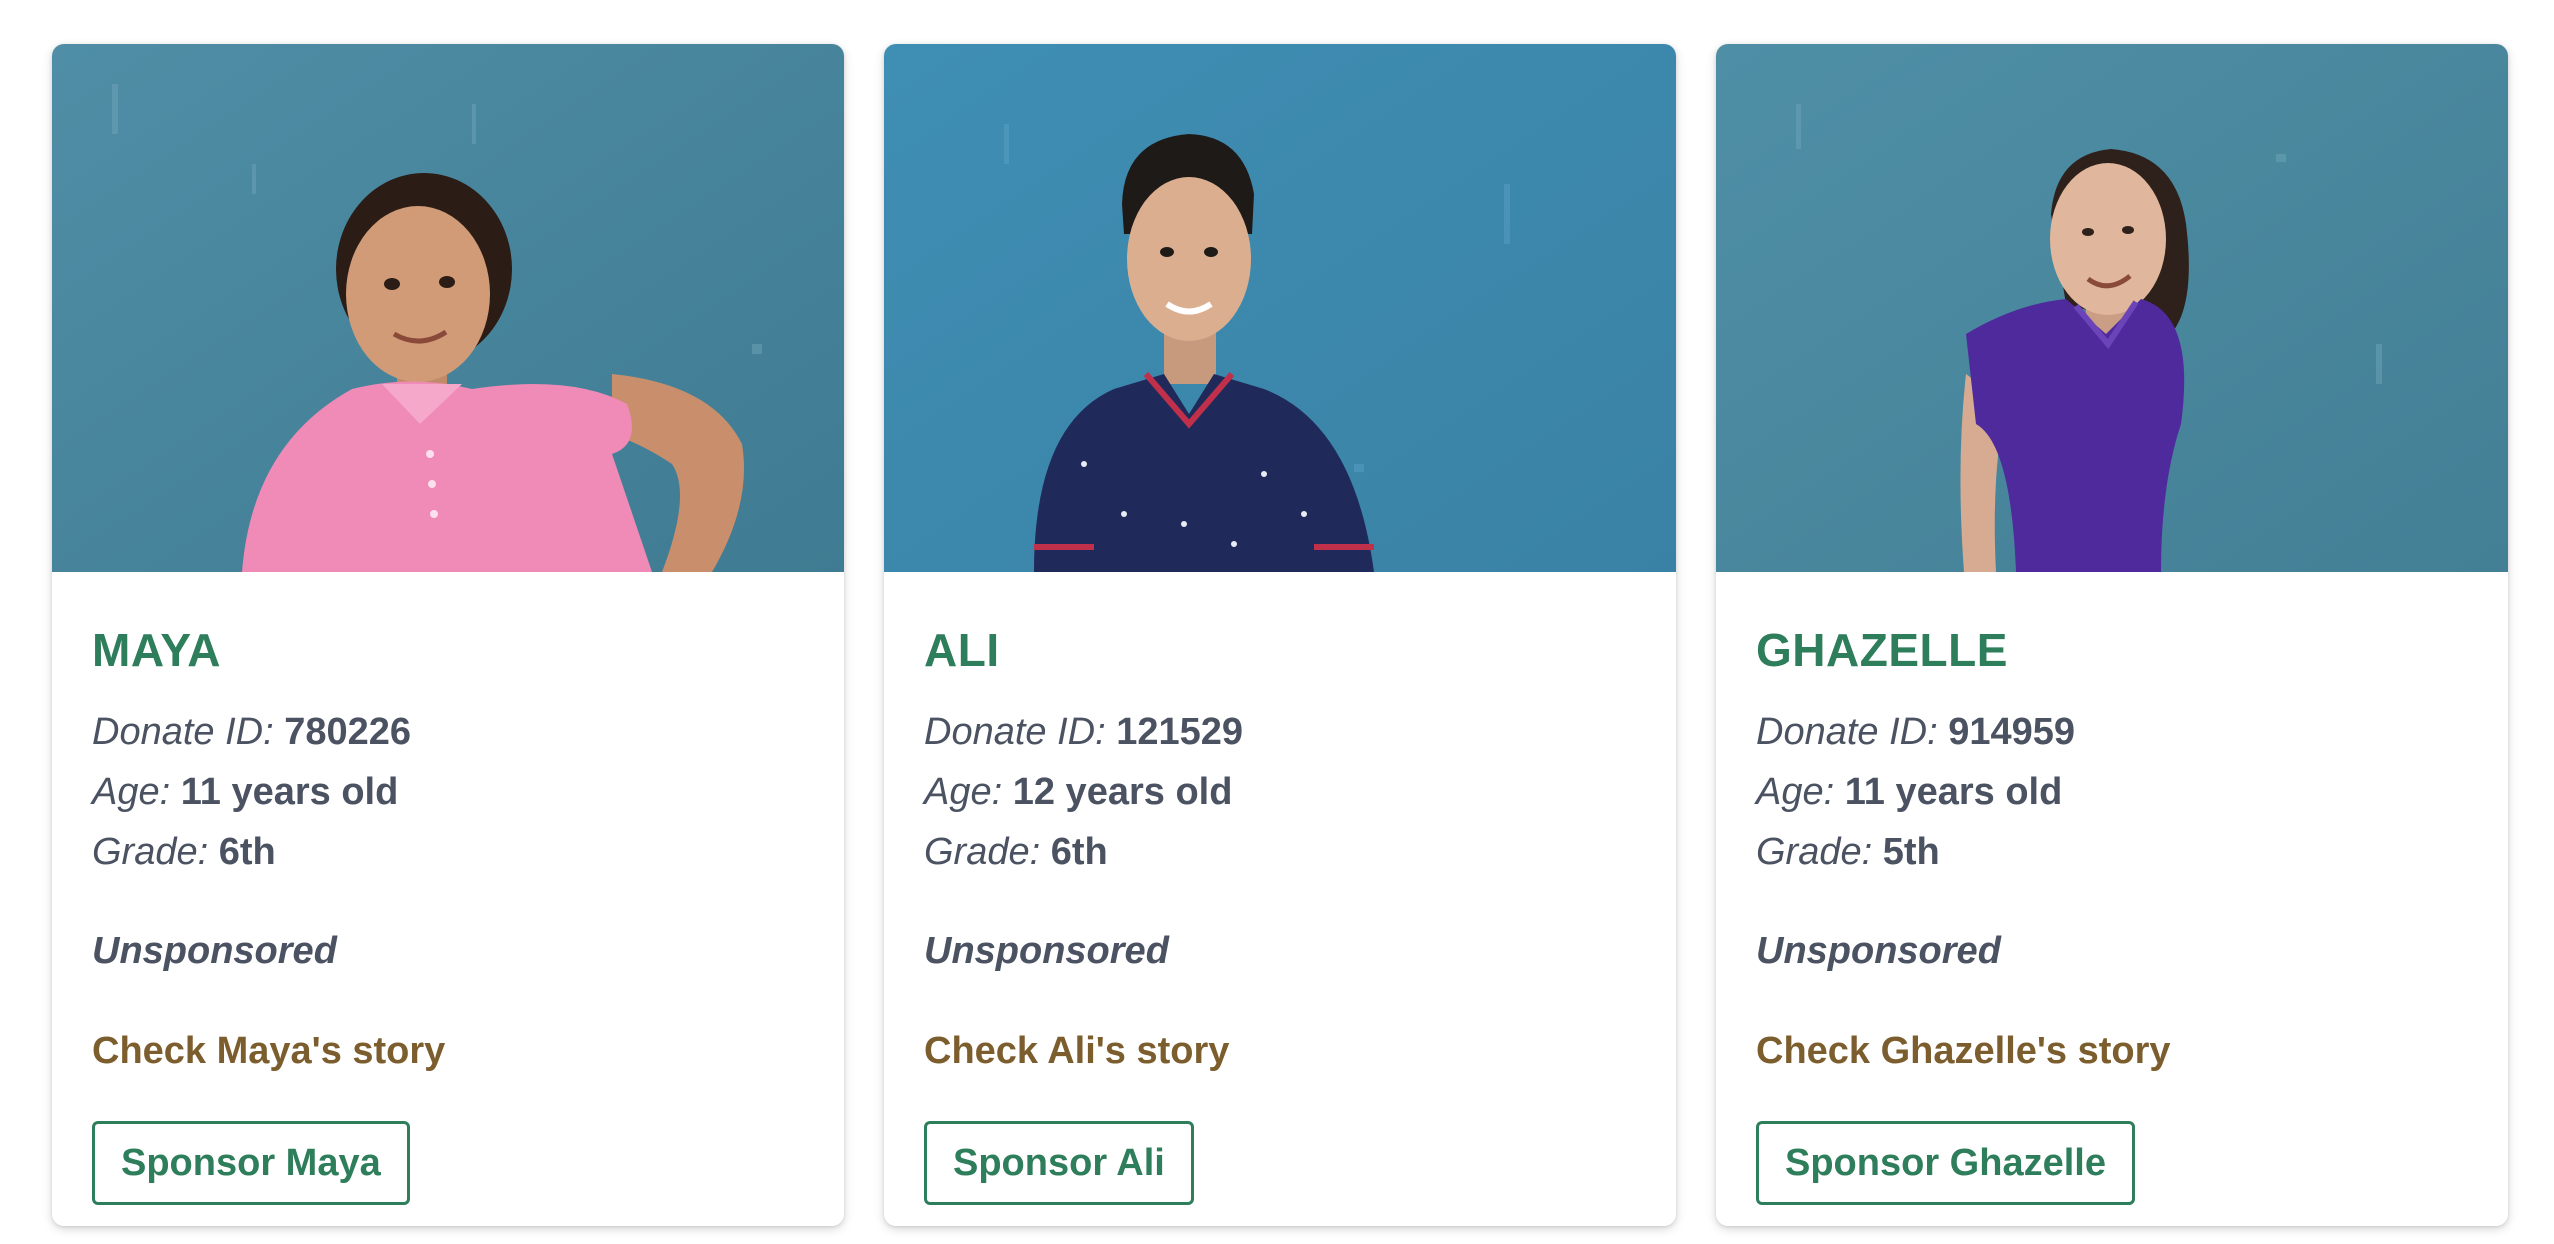  Describe the element at coordinates (1180, 732) in the screenshot. I see `donate-id-value: 121529` at that location.